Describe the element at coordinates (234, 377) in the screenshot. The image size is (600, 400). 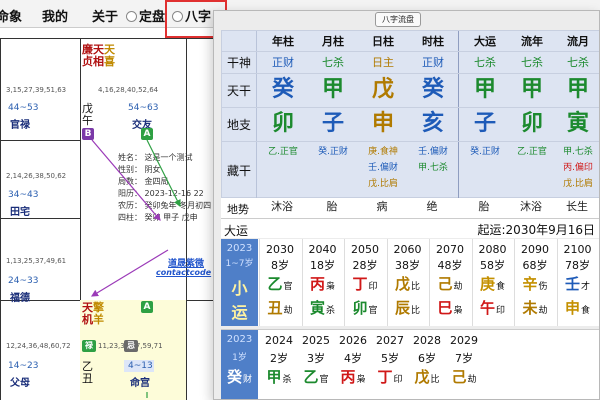
I see `gan-char: 癸` at that location.